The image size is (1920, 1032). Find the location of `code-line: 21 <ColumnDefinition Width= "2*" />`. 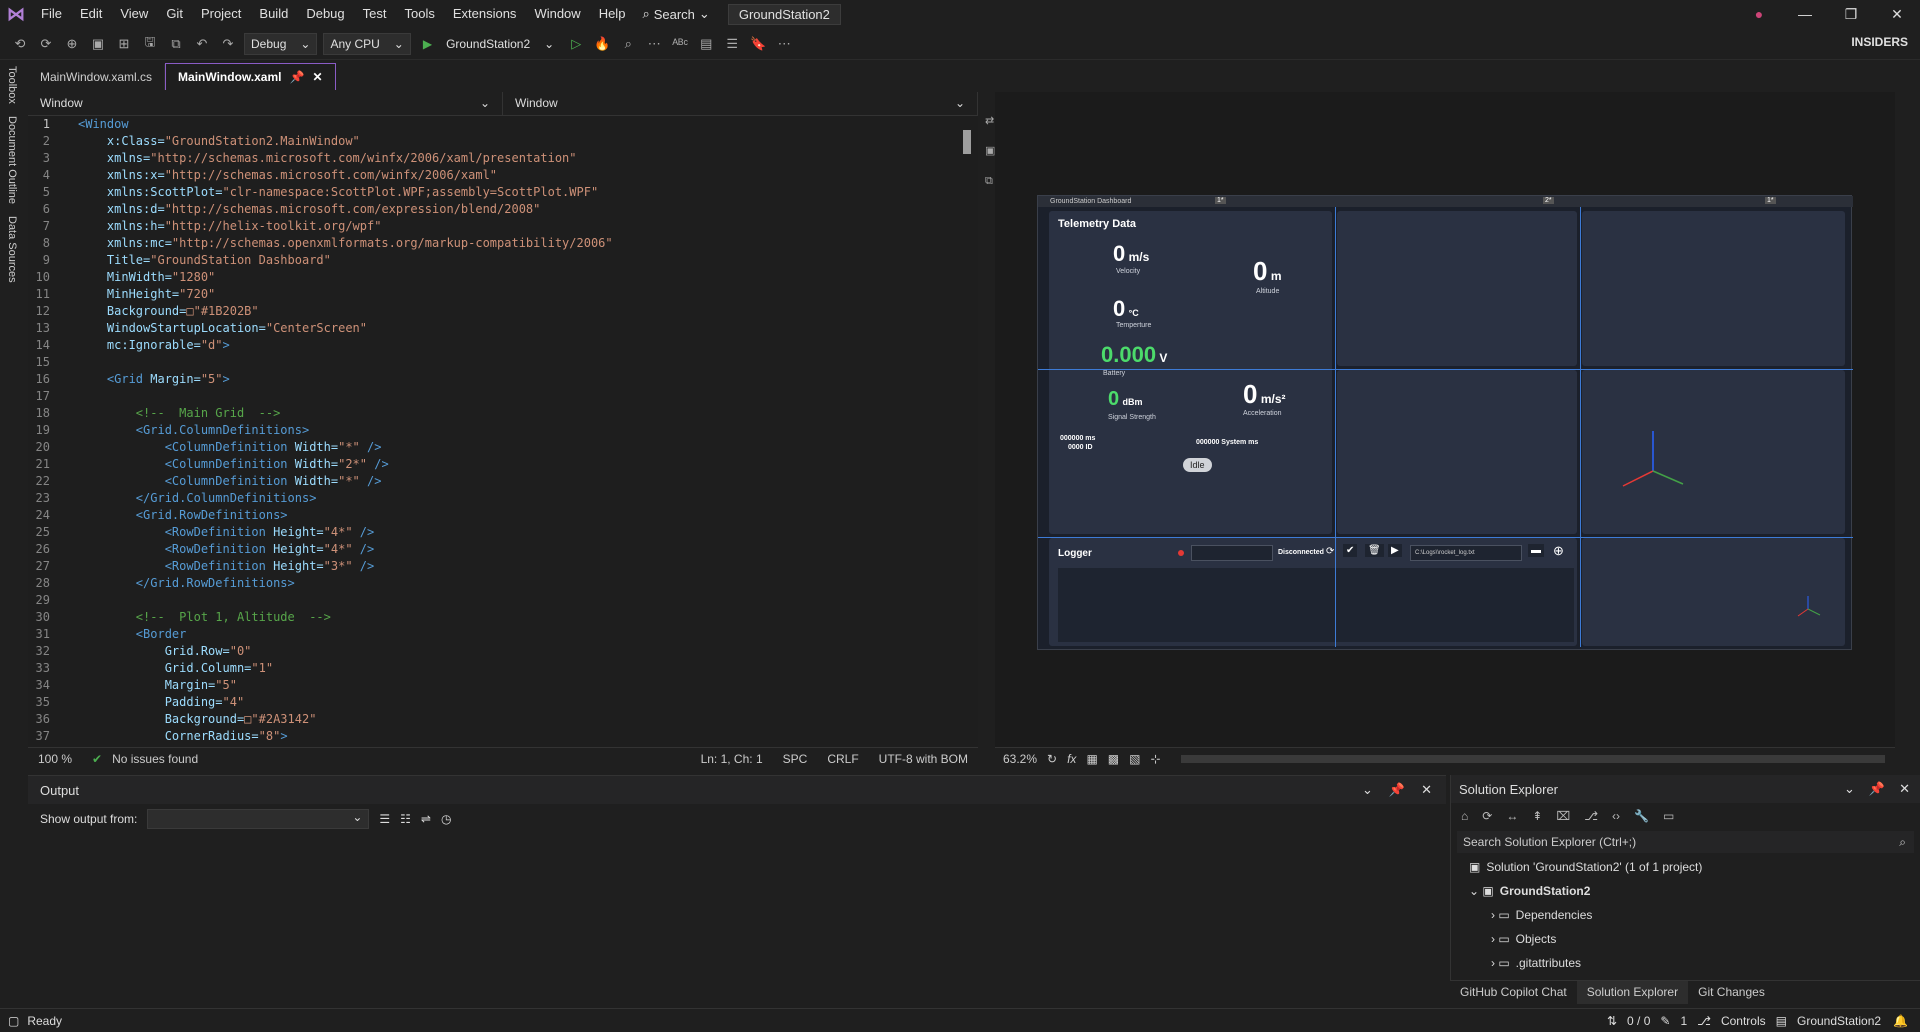

code-line: 21 <ColumnDefinition Width= "2*" /> is located at coordinates (503, 464).